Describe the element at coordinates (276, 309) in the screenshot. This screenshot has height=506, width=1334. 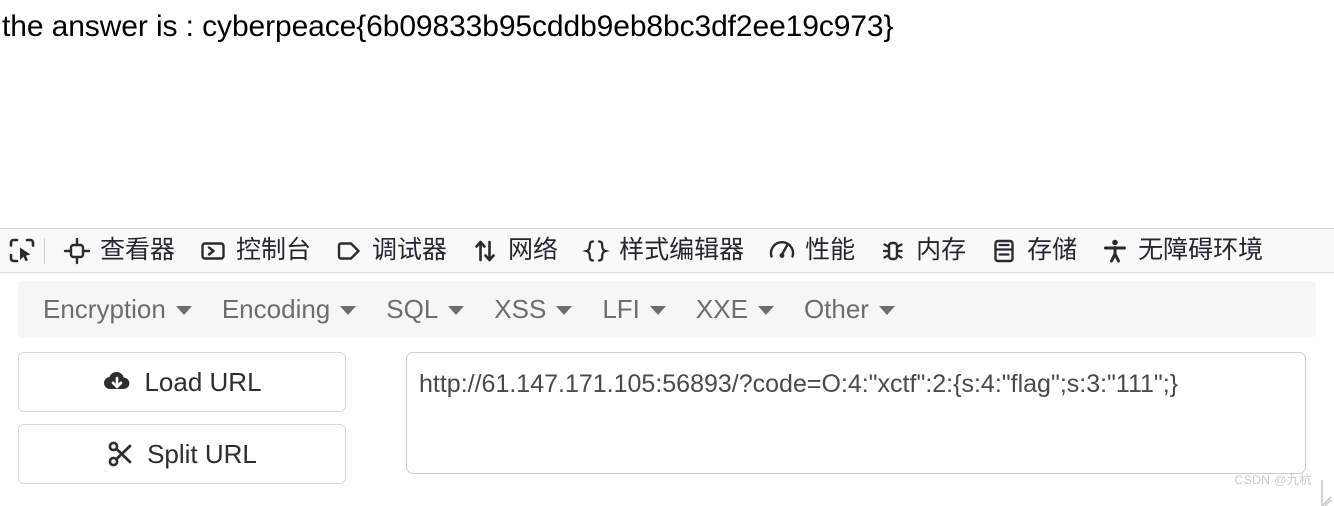
I see `menu-encoding-label: Encoding` at that location.